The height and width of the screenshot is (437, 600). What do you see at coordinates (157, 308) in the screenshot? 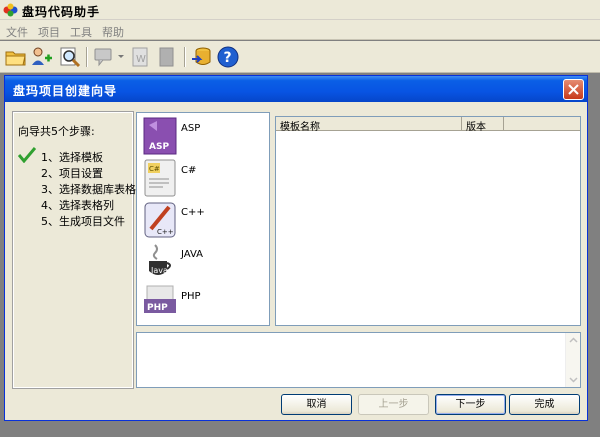
I see `svg-text: PHP` at bounding box center [157, 308].